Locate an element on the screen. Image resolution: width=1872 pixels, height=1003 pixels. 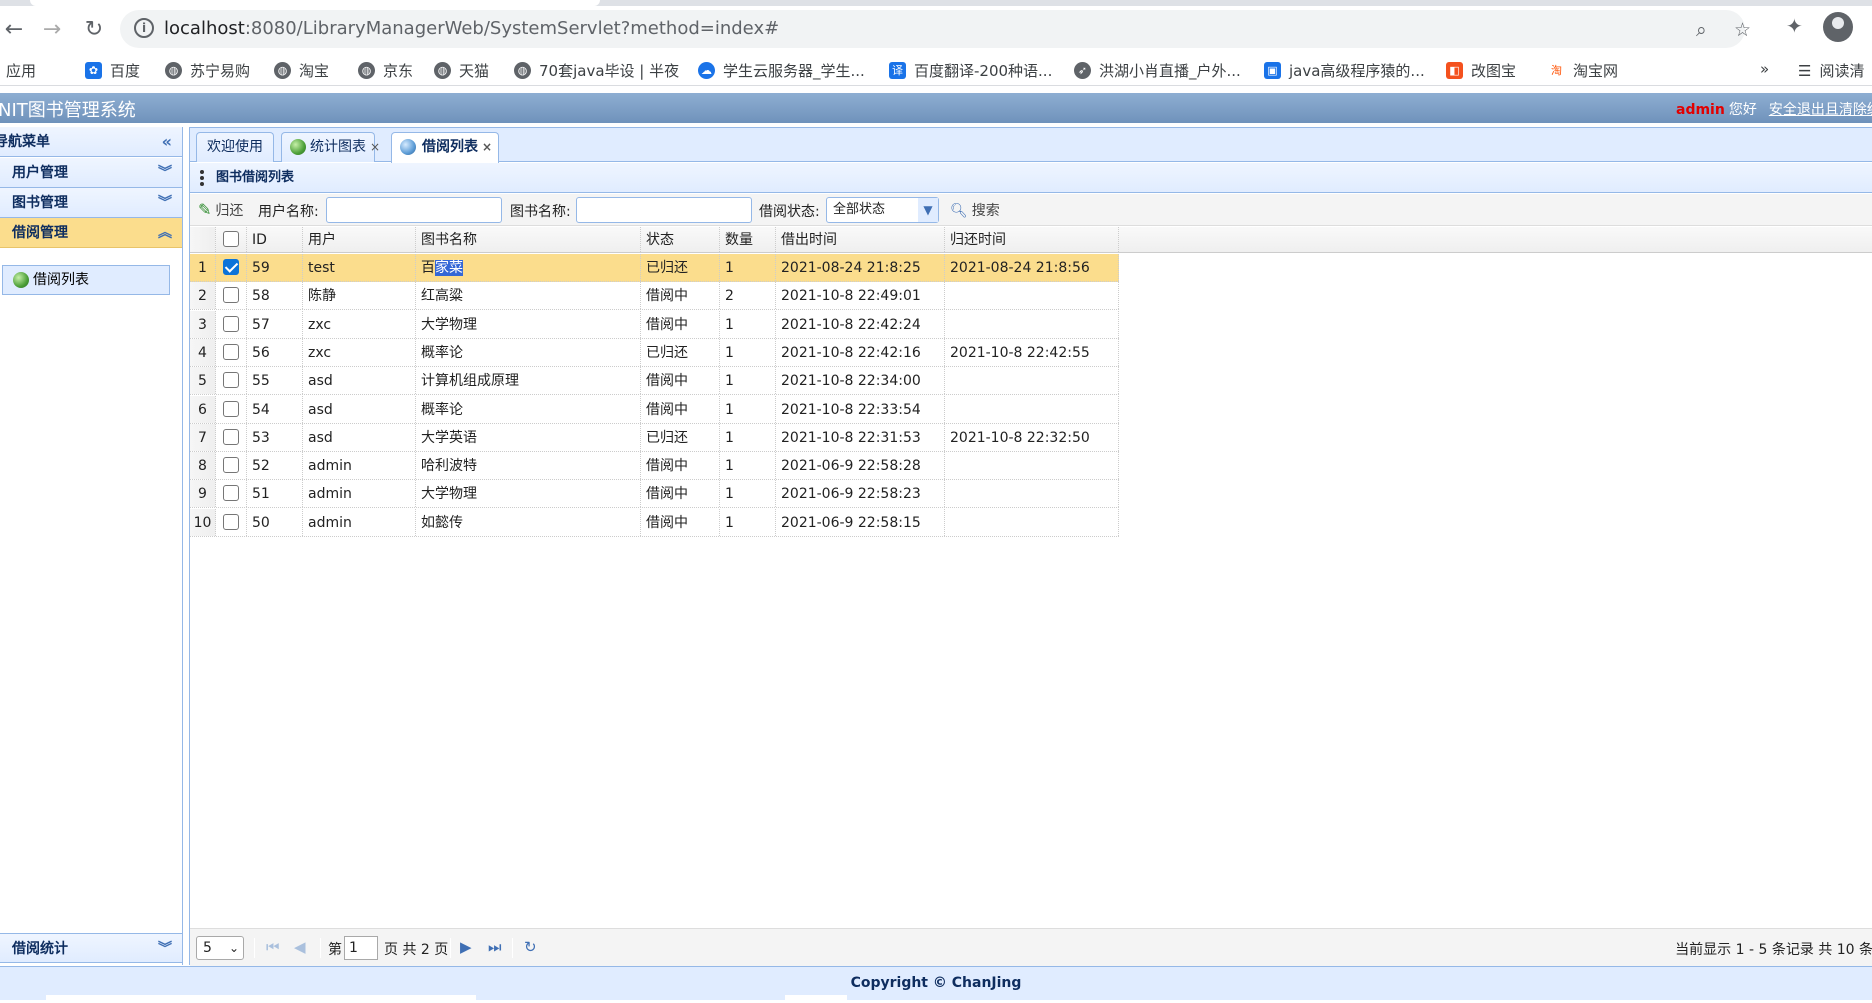
header-checkbox is located at coordinates (231, 239).